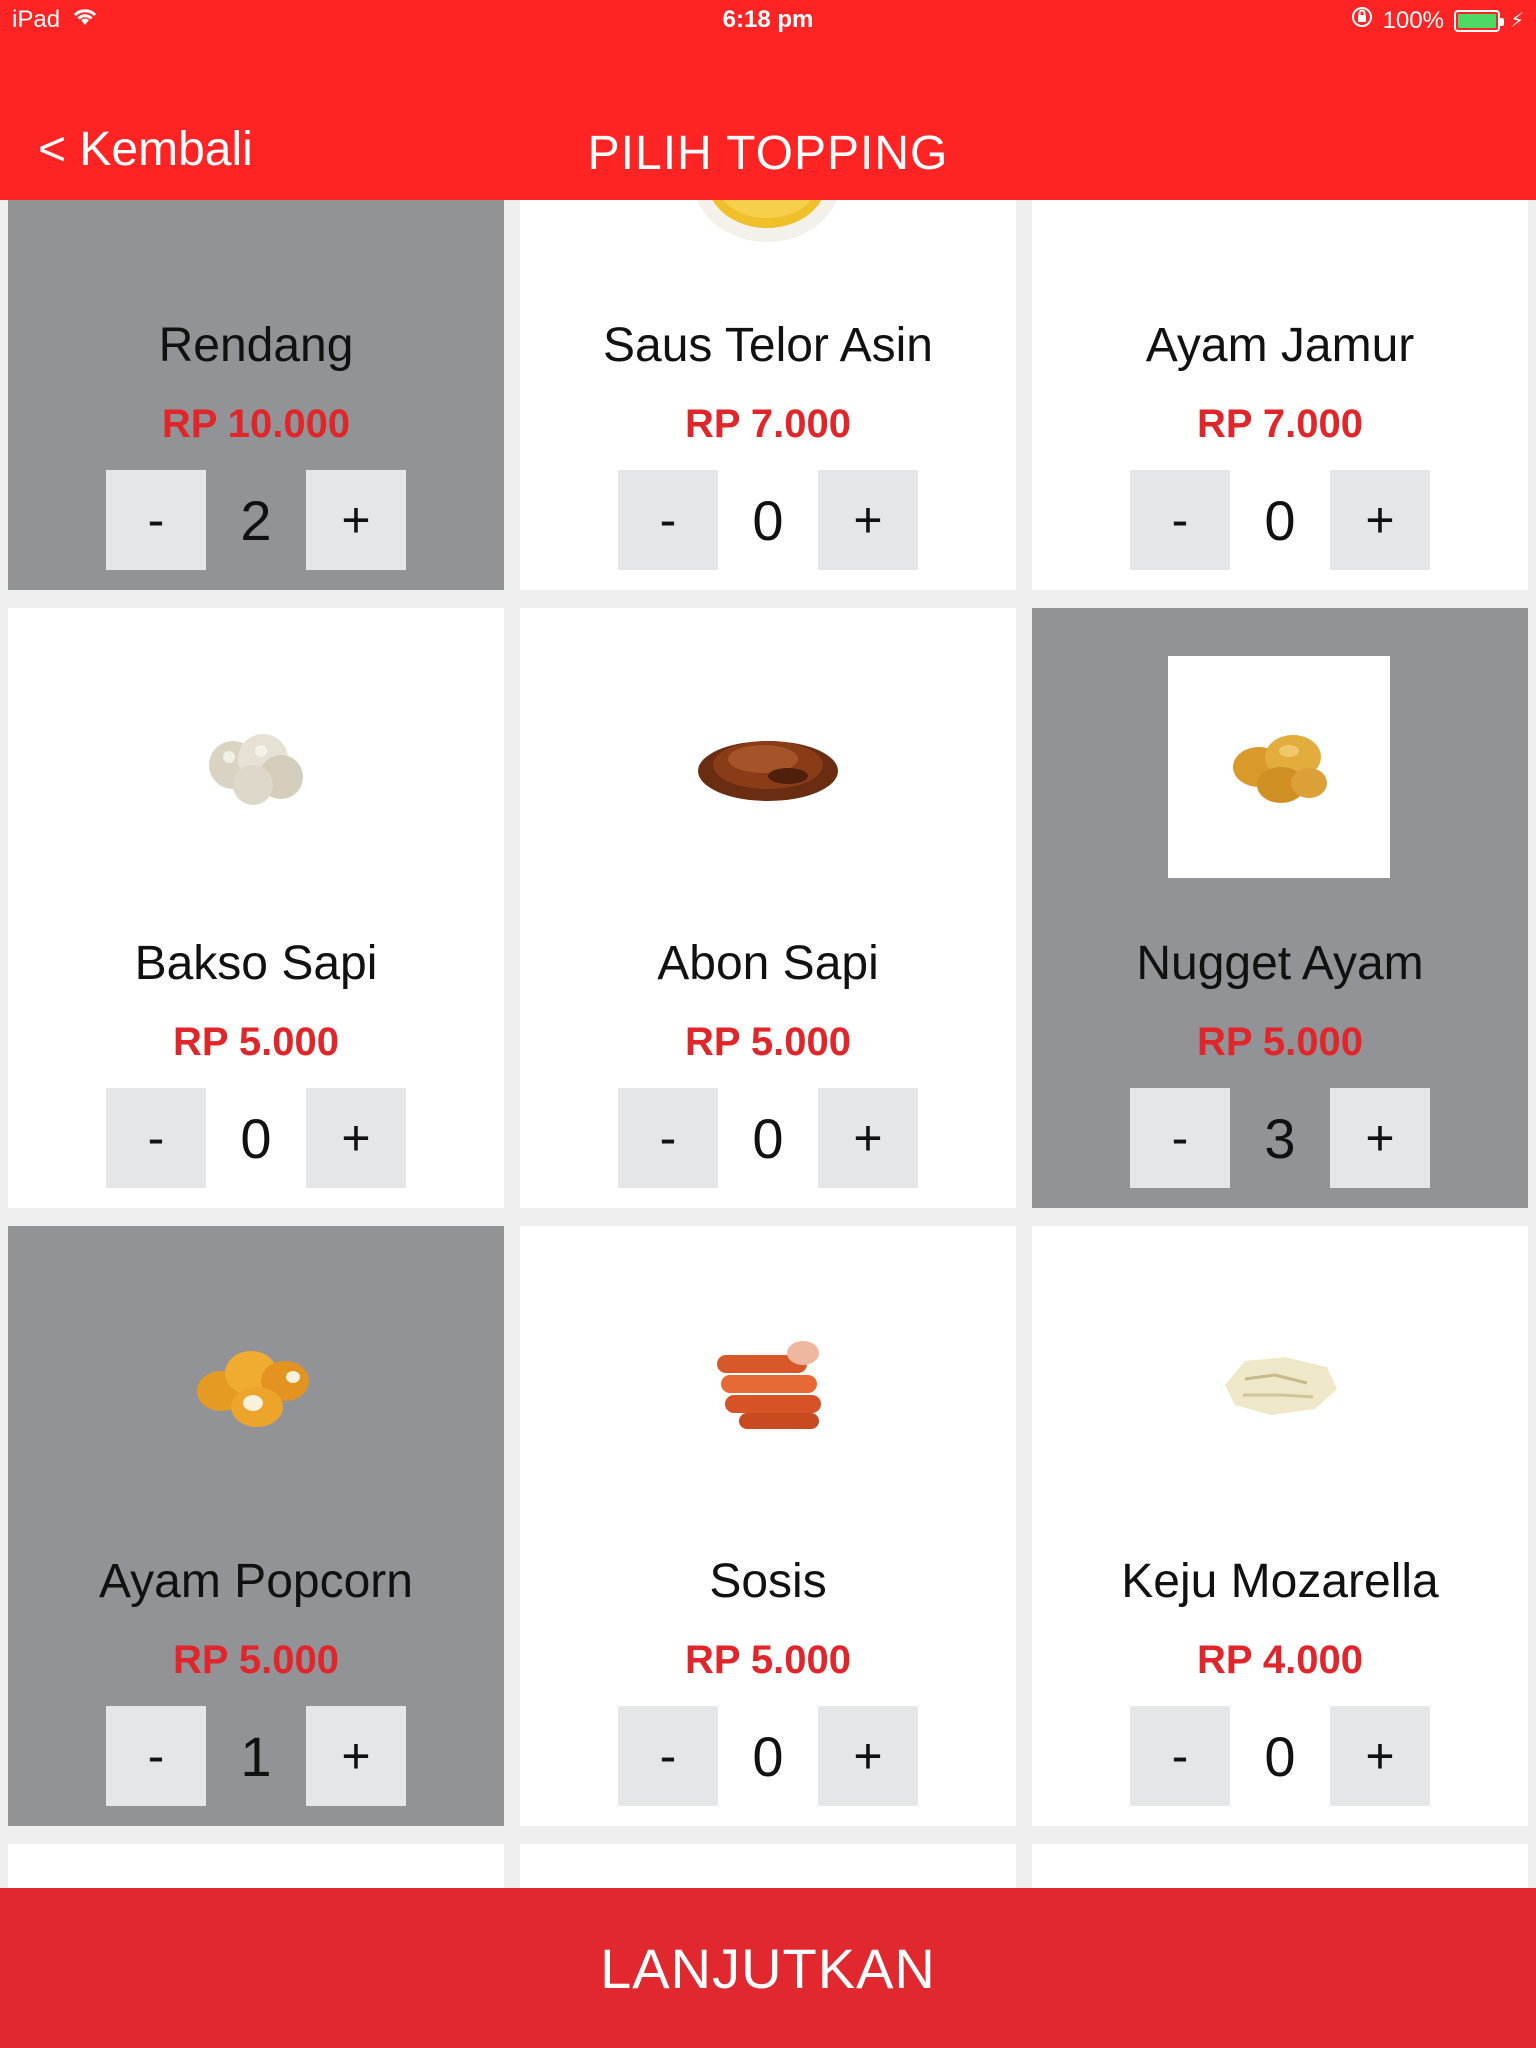 The image size is (1536, 2048). What do you see at coordinates (256, 345) in the screenshot?
I see `topping-name: Rendang` at bounding box center [256, 345].